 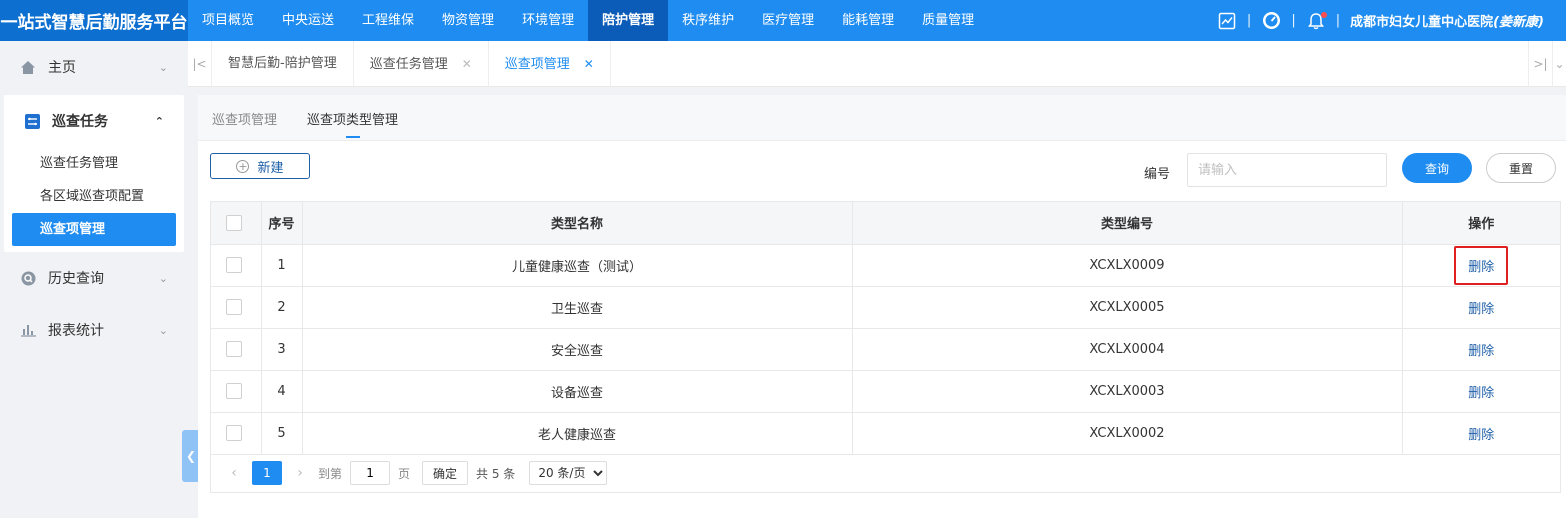 I want to click on total-count: 共 5 条, so click(x=496, y=473).